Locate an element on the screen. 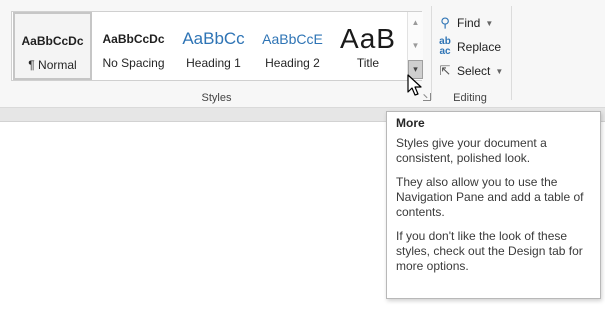 This screenshot has width=605, height=313. replace-button: ab ac Replace is located at coordinates (469, 47).